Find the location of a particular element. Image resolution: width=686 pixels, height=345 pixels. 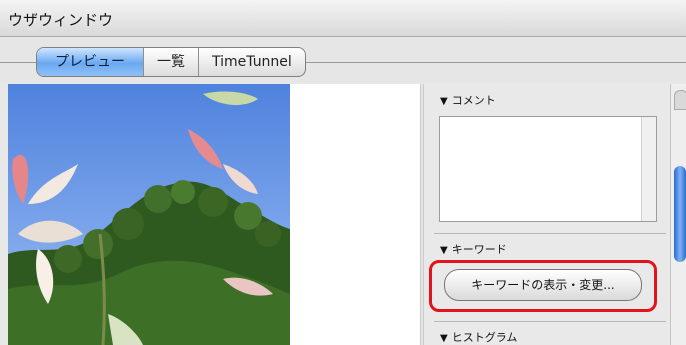

comment-header-label: コメント is located at coordinates (473, 100).